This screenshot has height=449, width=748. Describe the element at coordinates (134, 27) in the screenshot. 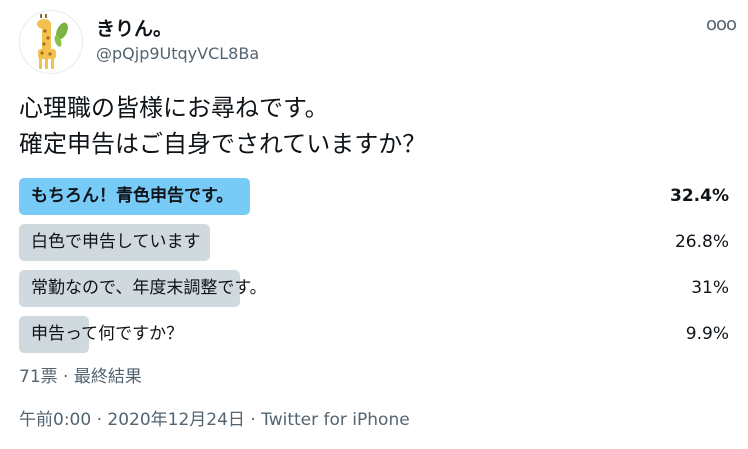

I see `display-name: きりん。` at that location.